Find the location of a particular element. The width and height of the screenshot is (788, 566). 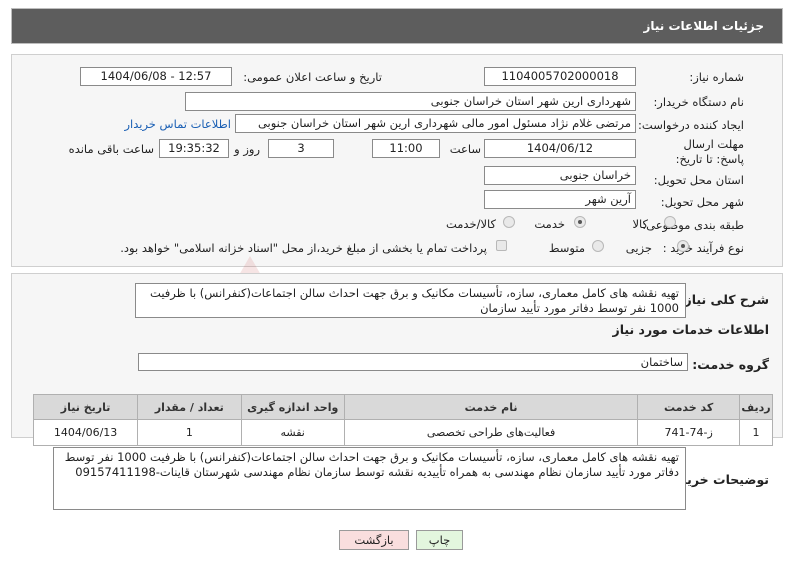

process-radio-minor is located at coordinates (683, 246).